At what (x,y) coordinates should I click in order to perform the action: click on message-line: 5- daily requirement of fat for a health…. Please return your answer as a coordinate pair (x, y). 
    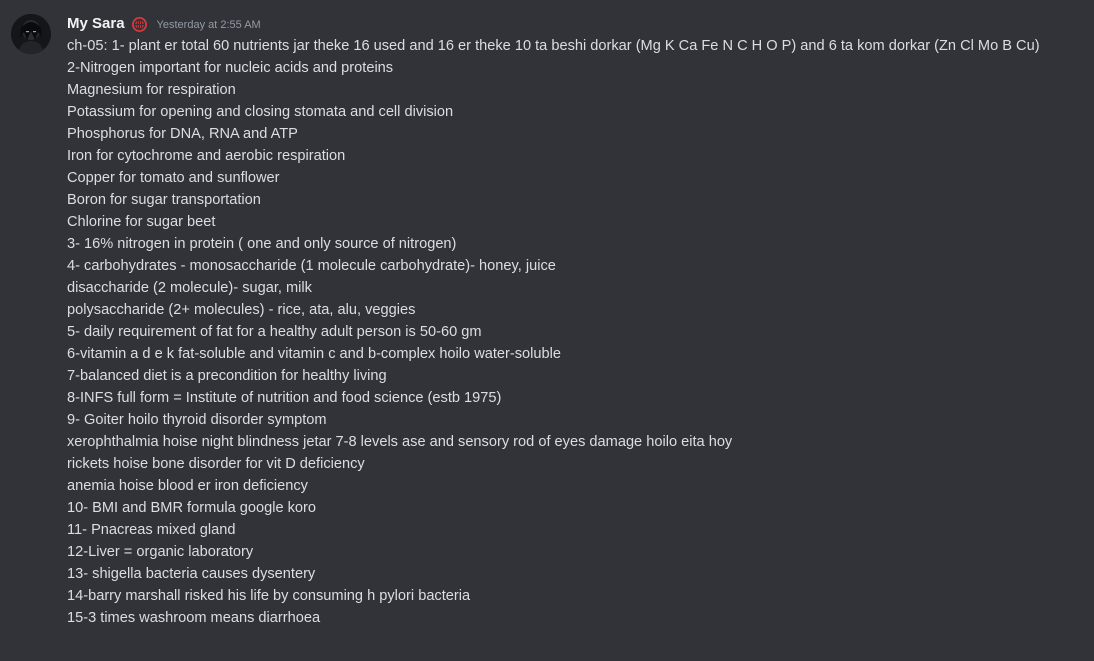
    Looking at the image, I should click on (274, 332).